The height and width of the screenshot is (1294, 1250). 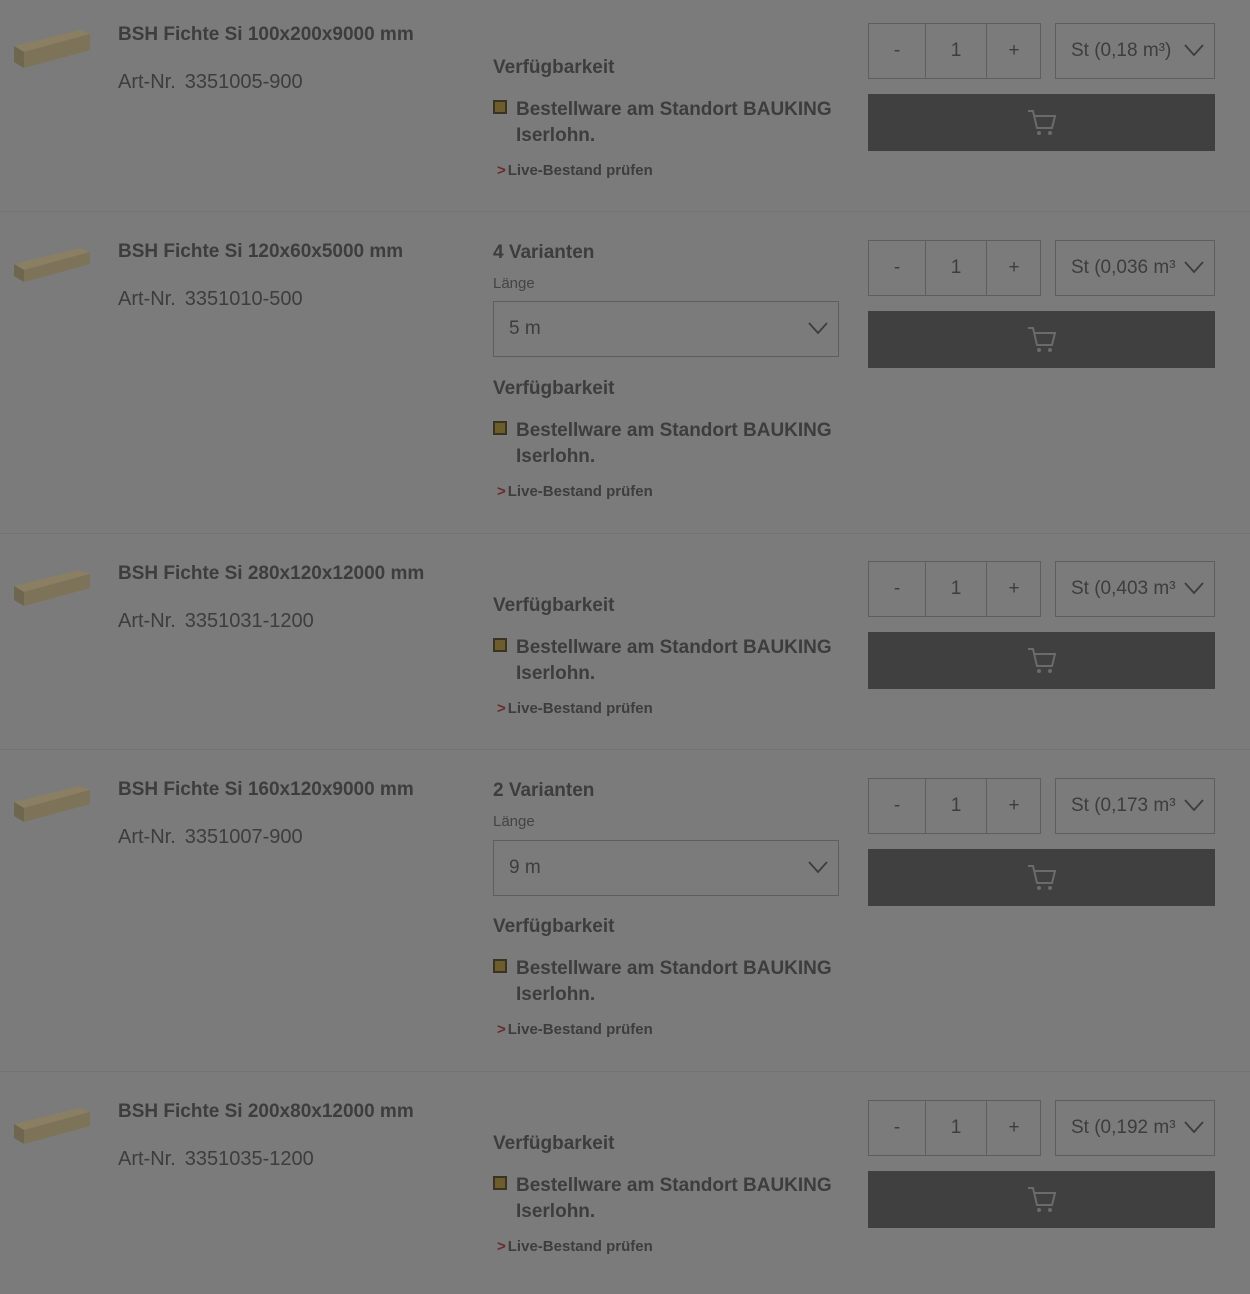 What do you see at coordinates (1123, 588) in the screenshot?
I see `unit-select-value: St (0,403 m³` at bounding box center [1123, 588].